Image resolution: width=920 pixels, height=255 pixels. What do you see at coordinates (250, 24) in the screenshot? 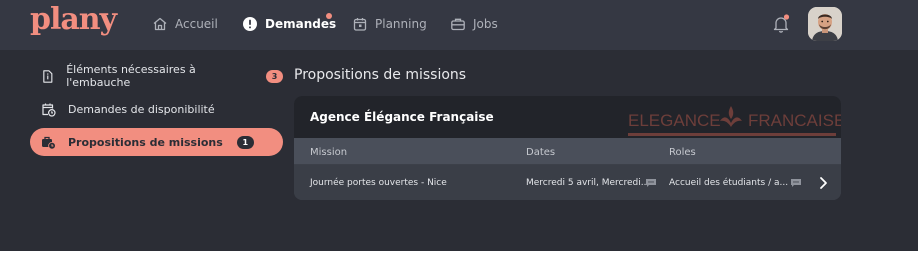
I see `alert-circle-icon` at bounding box center [250, 24].